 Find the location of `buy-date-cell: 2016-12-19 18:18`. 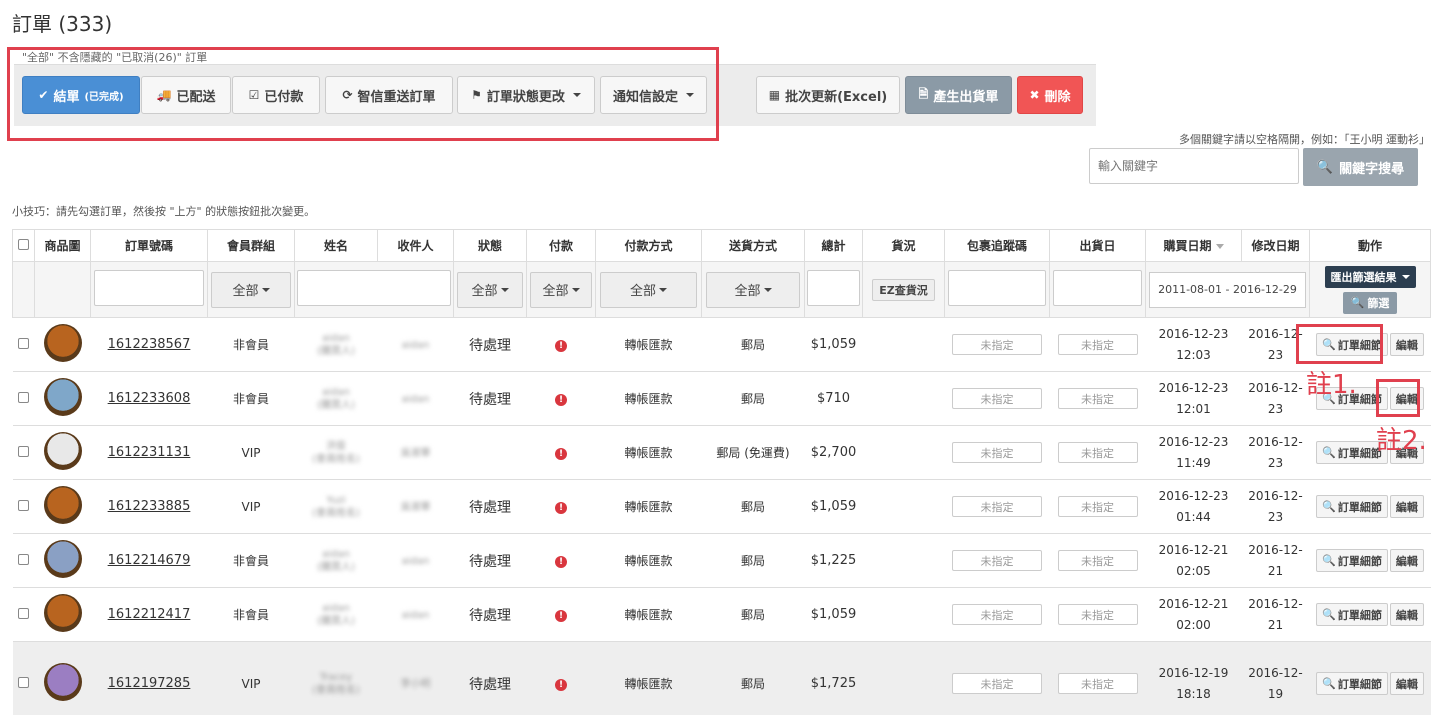

buy-date-cell: 2016-12-19 18:18 is located at coordinates (1193, 678).